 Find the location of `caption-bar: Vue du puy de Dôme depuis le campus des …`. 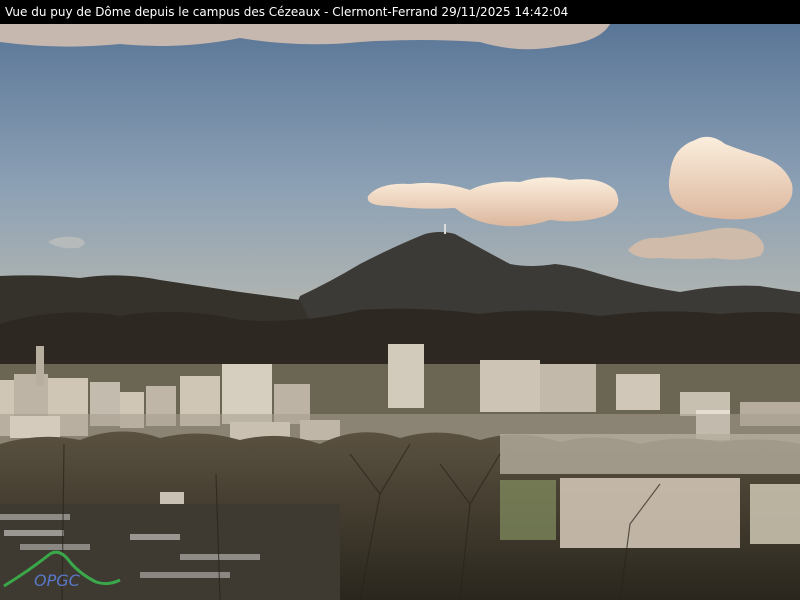

caption-bar: Vue du puy de Dôme depuis le campus des … is located at coordinates (400, 12).